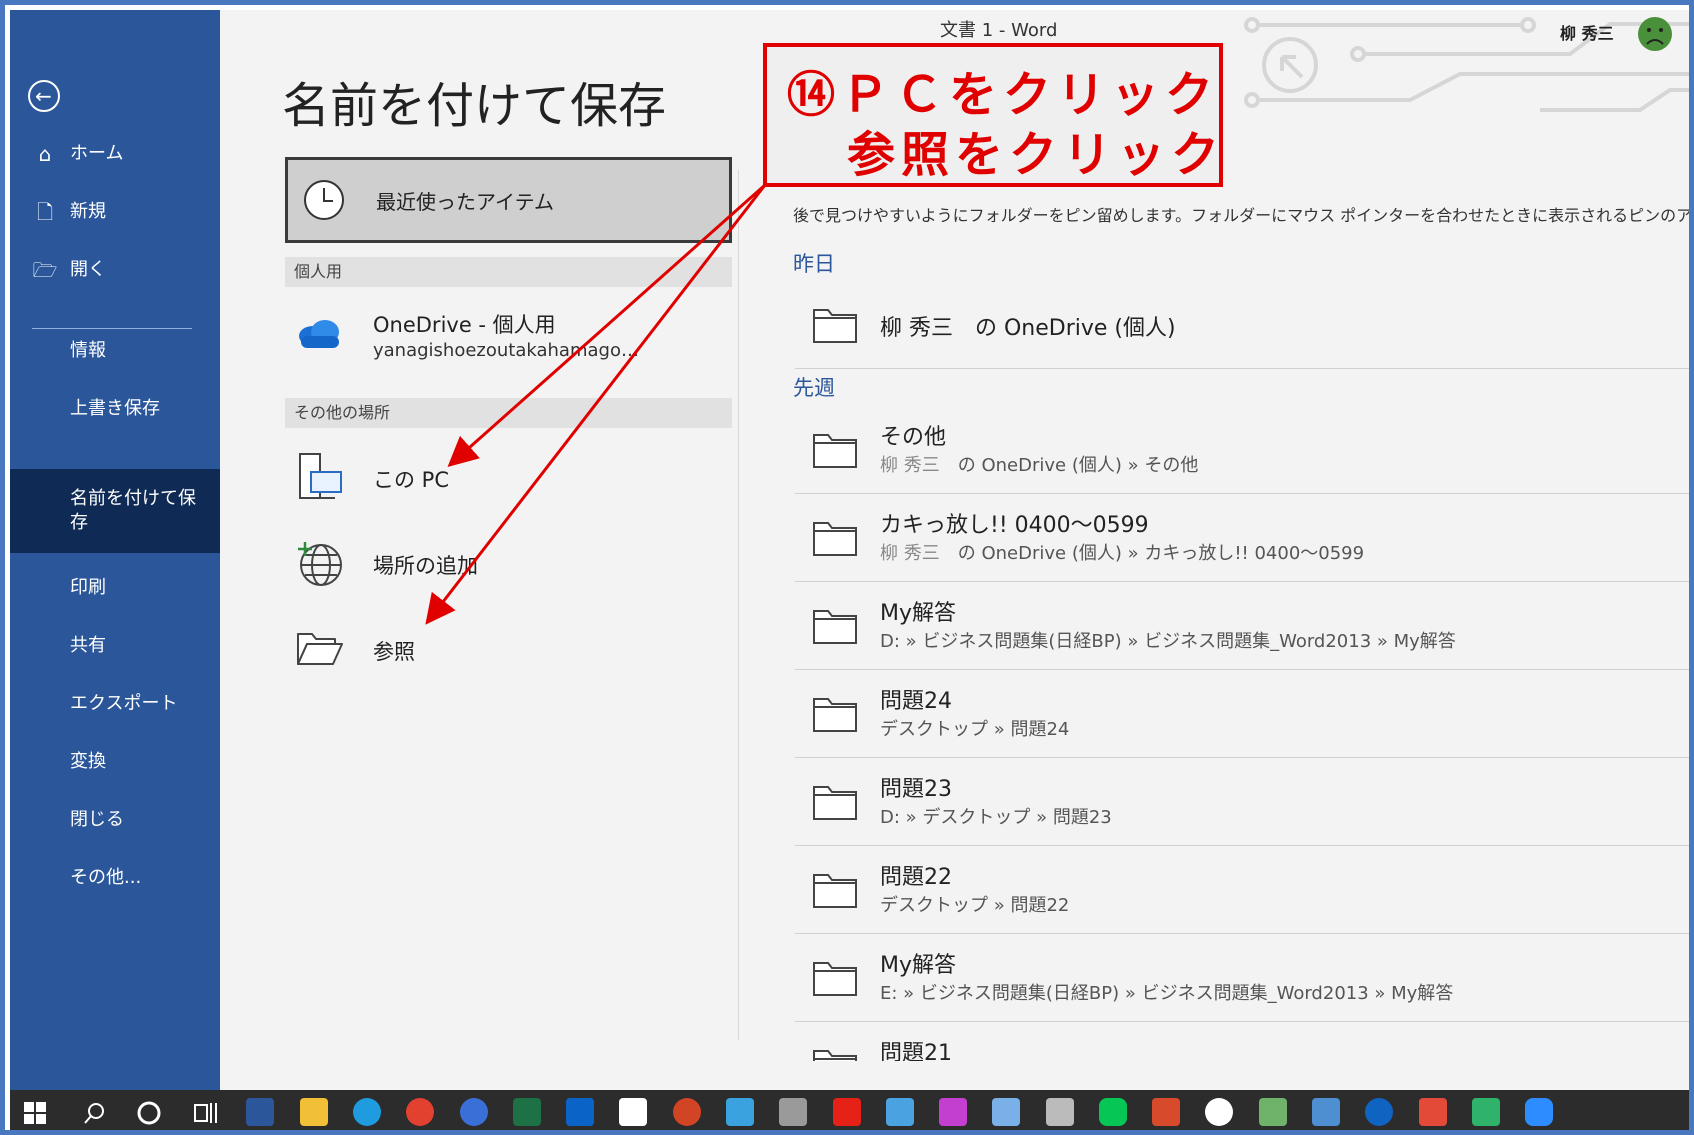  What do you see at coordinates (1242, 801) in the screenshot?
I see `folder-row: 問題23 D: » デスクトップ » 問題23` at bounding box center [1242, 801].